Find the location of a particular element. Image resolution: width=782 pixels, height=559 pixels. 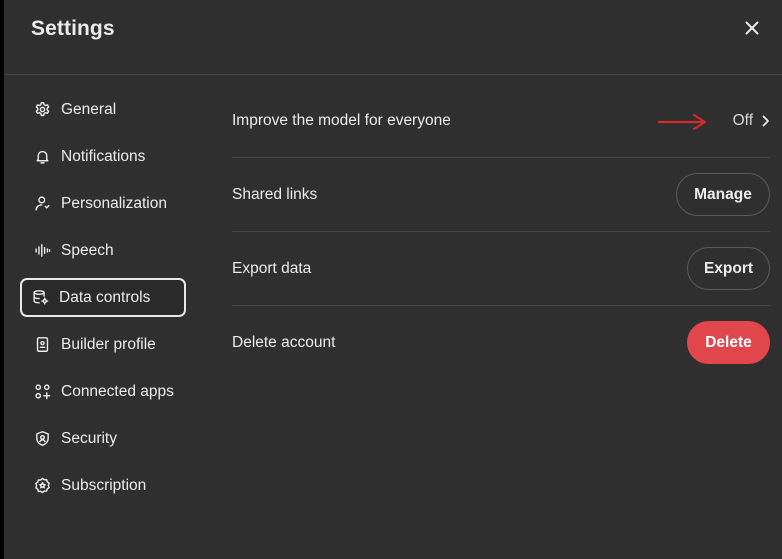

sidebar-item-label: Data controls is located at coordinates (105, 297).